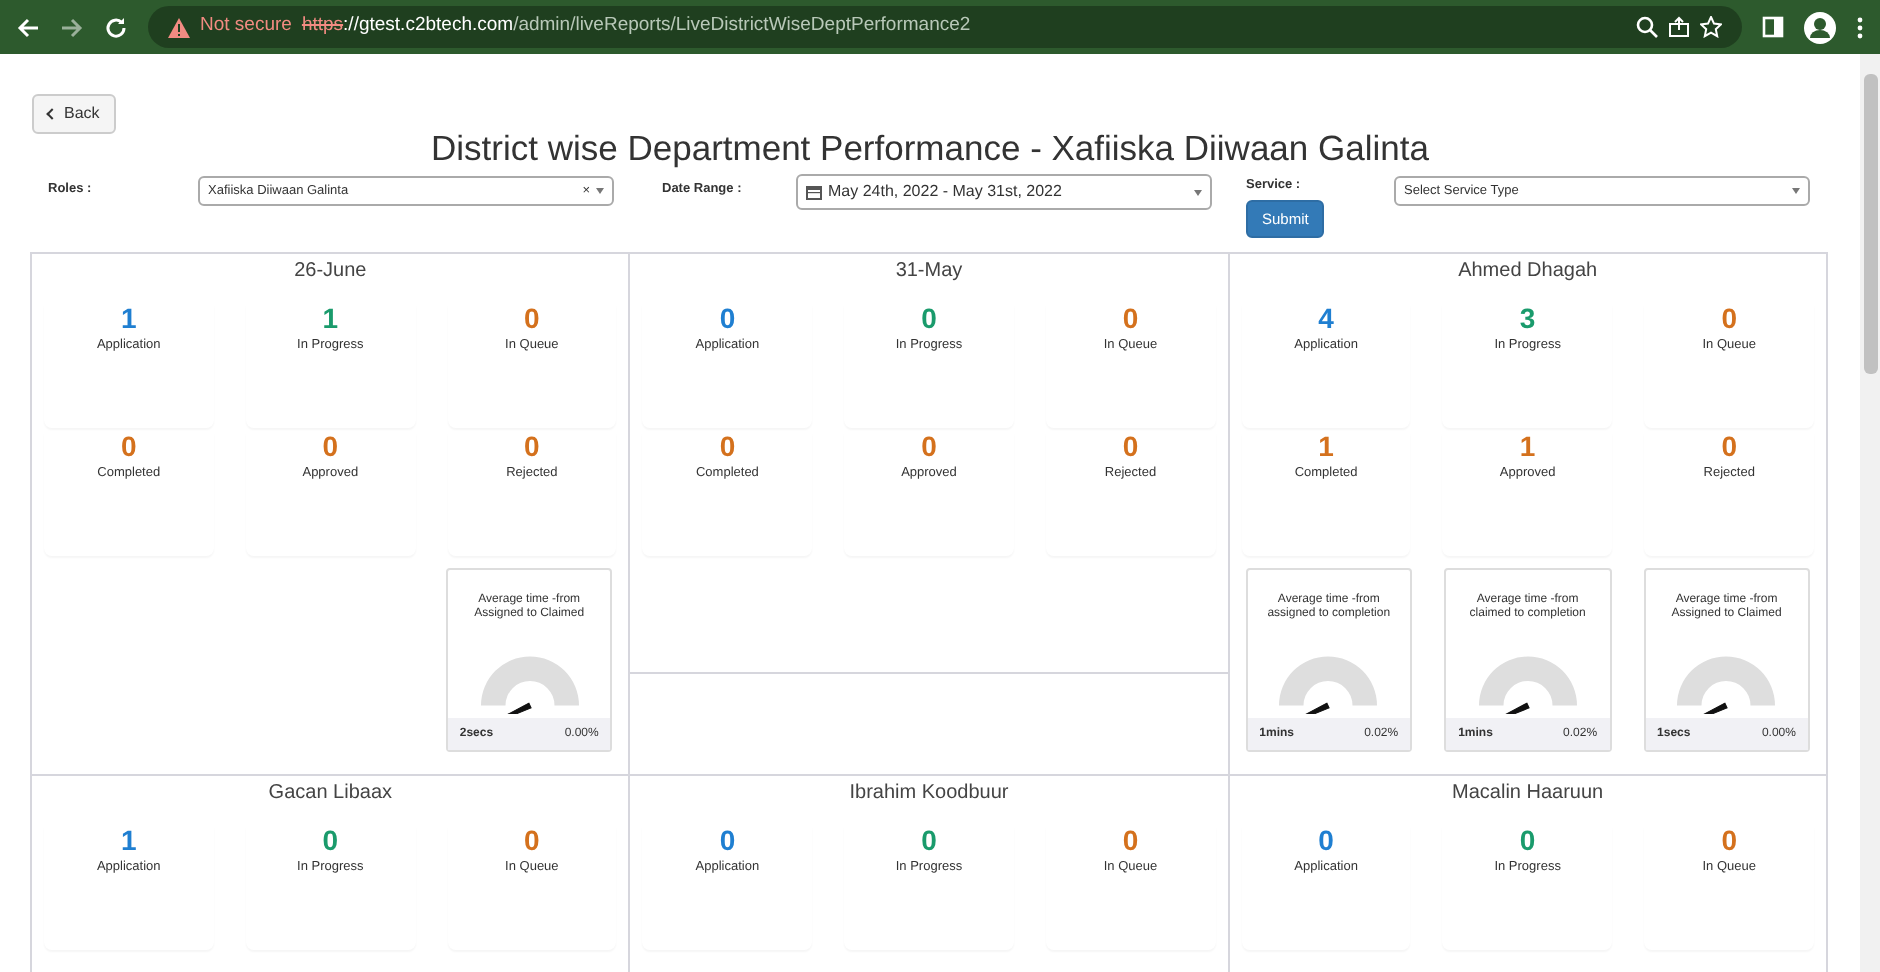 Image resolution: width=1880 pixels, height=972 pixels. What do you see at coordinates (1711, 27) in the screenshot?
I see `star-icon` at bounding box center [1711, 27].